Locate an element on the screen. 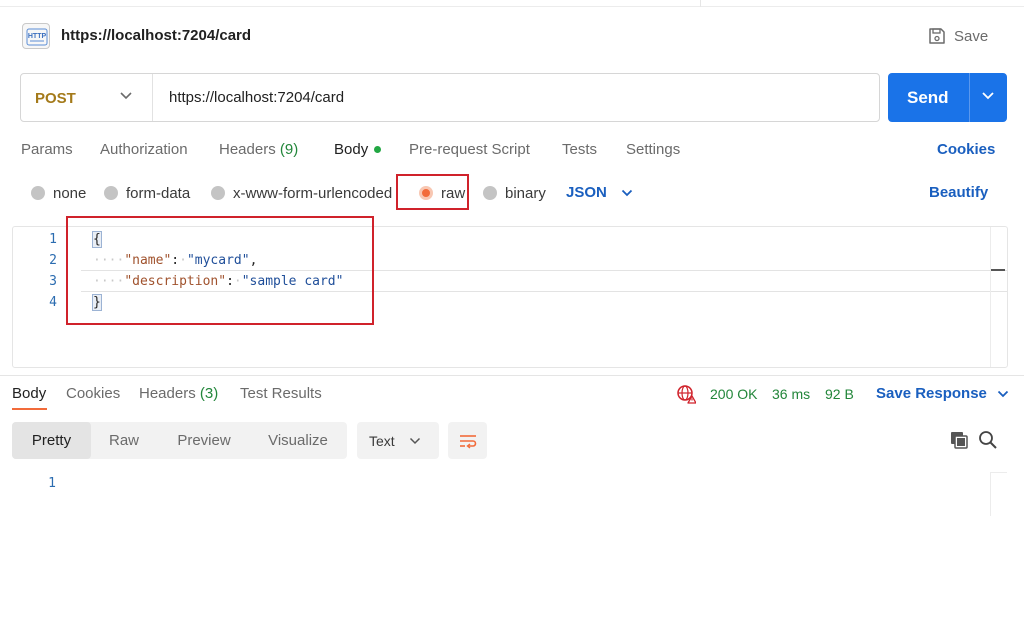 The image size is (1024, 627). radio-binary: binary is located at coordinates (514, 193).